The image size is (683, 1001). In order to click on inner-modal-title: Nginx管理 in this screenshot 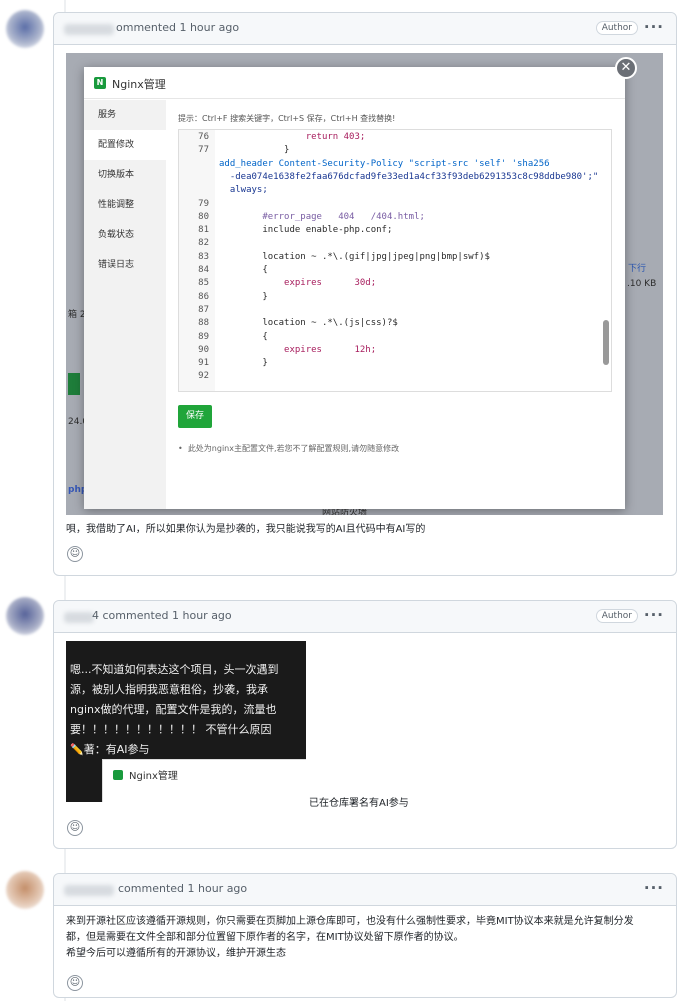, I will do `click(153, 776)`.